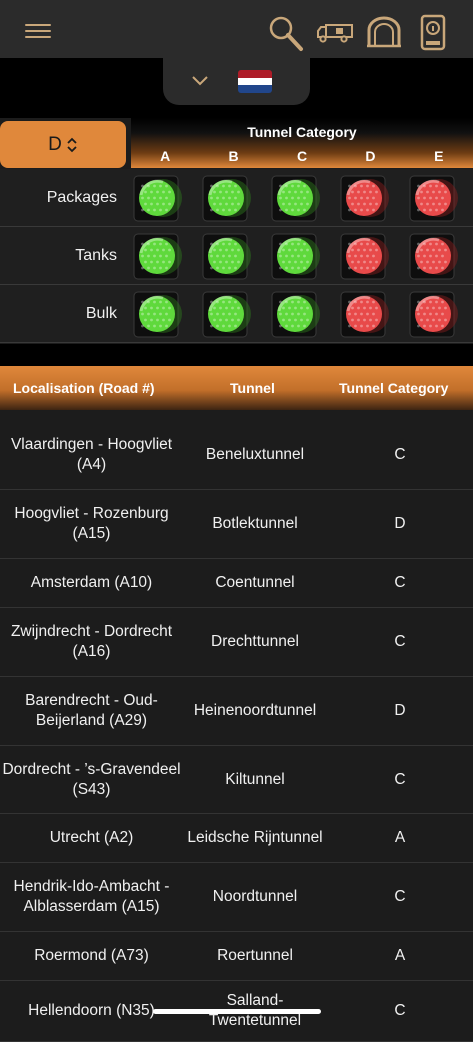 Image resolution: width=473 pixels, height=1042 pixels. I want to click on row-tunnel-name: Botlektunnel, so click(255, 523).